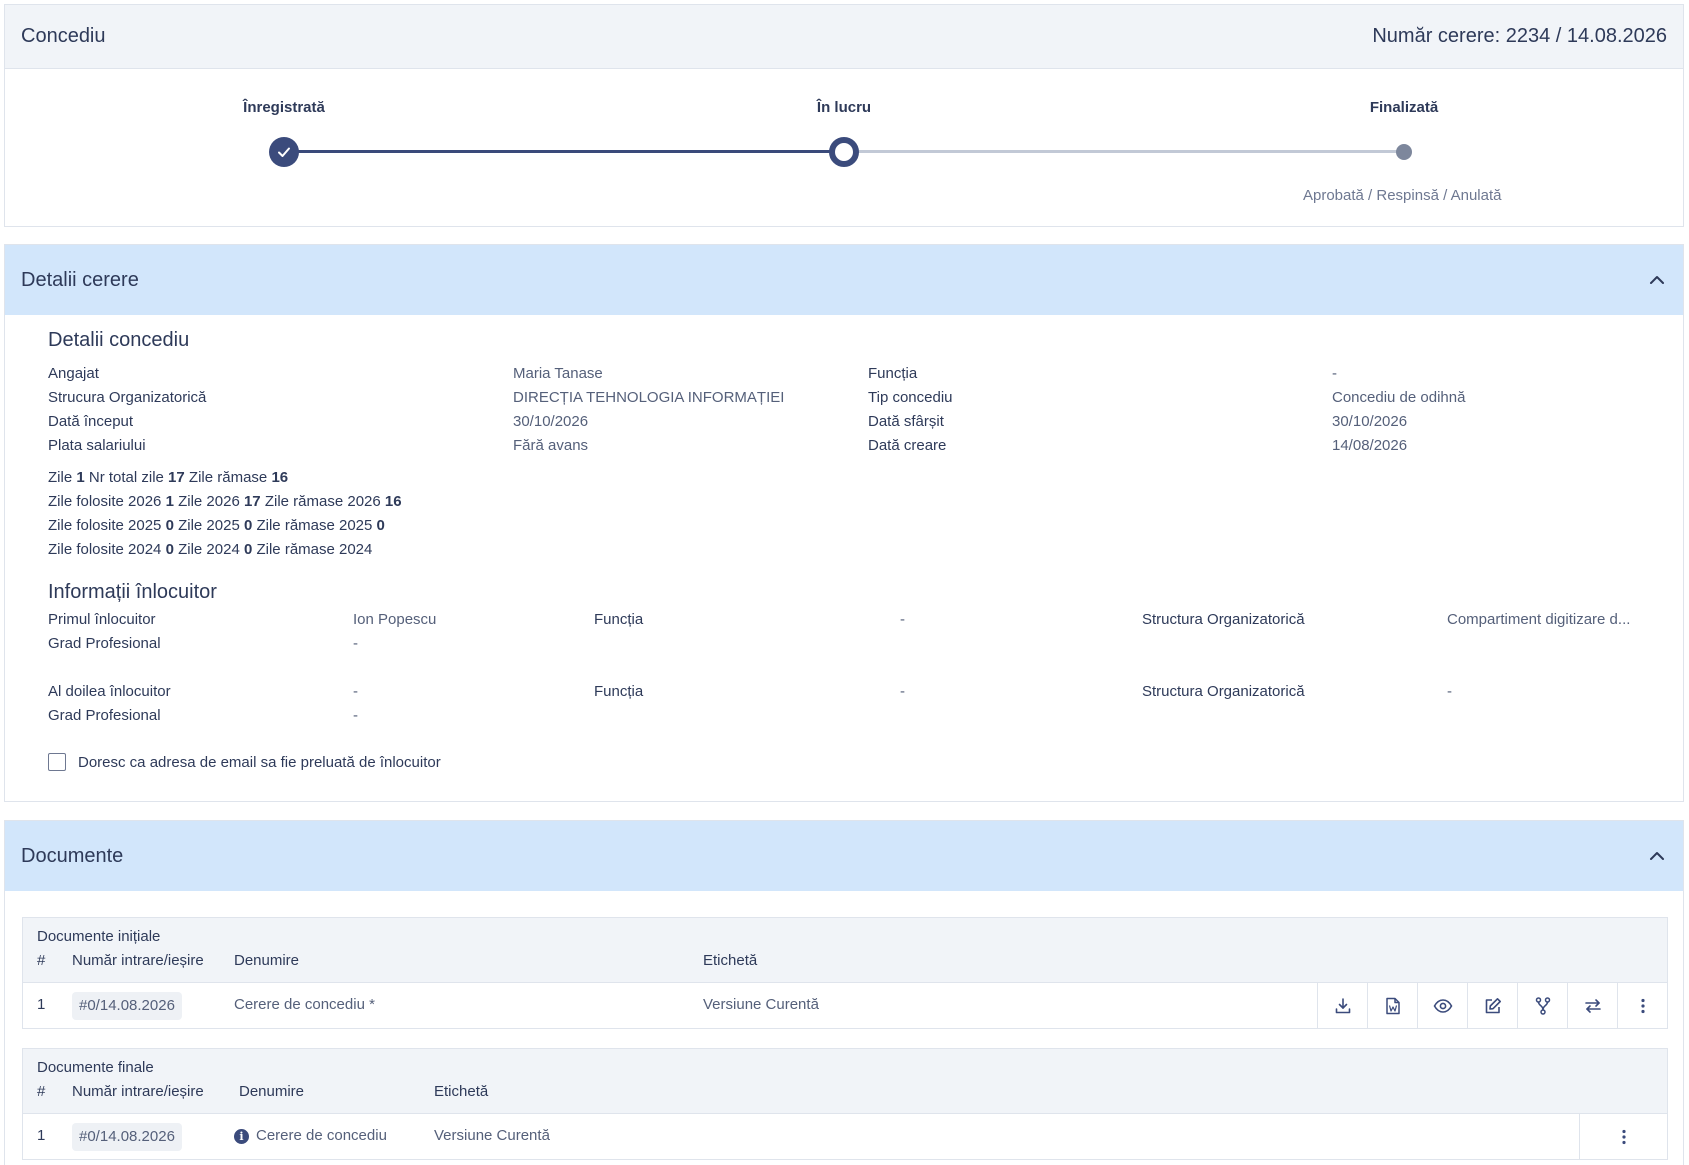 The width and height of the screenshot is (1689, 1165). I want to click on preview-button, so click(1442, 1006).